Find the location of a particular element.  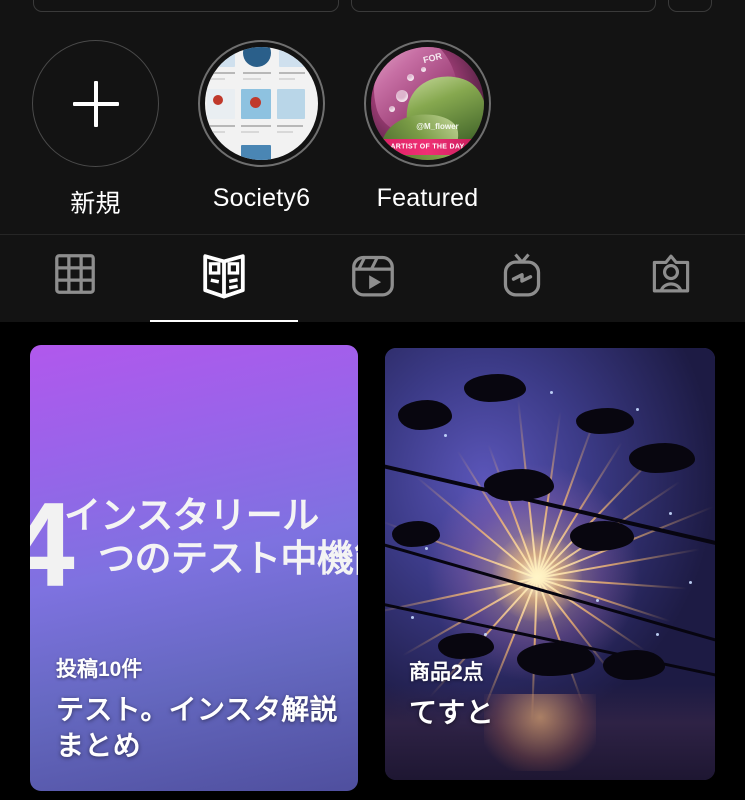

featured-banner: ARTIST OF THE DAY is located at coordinates (427, 147).